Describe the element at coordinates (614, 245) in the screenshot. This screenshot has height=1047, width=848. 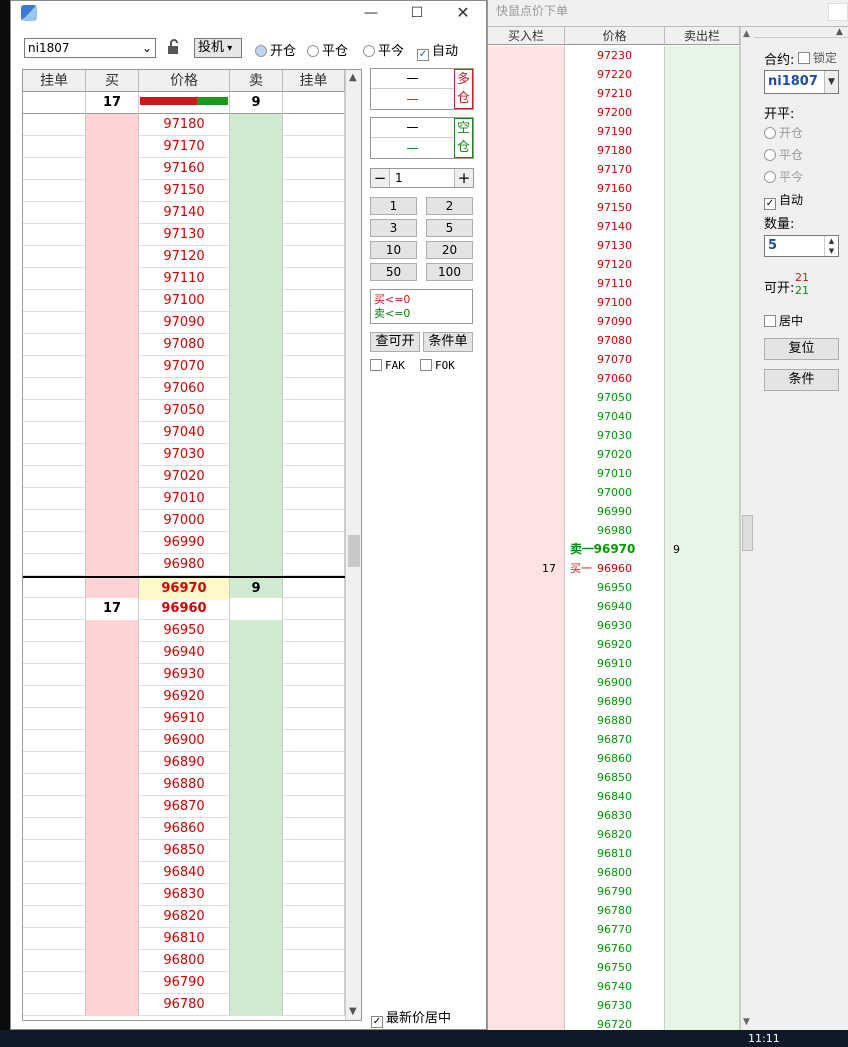
I see `quick-row: 97130` at that location.